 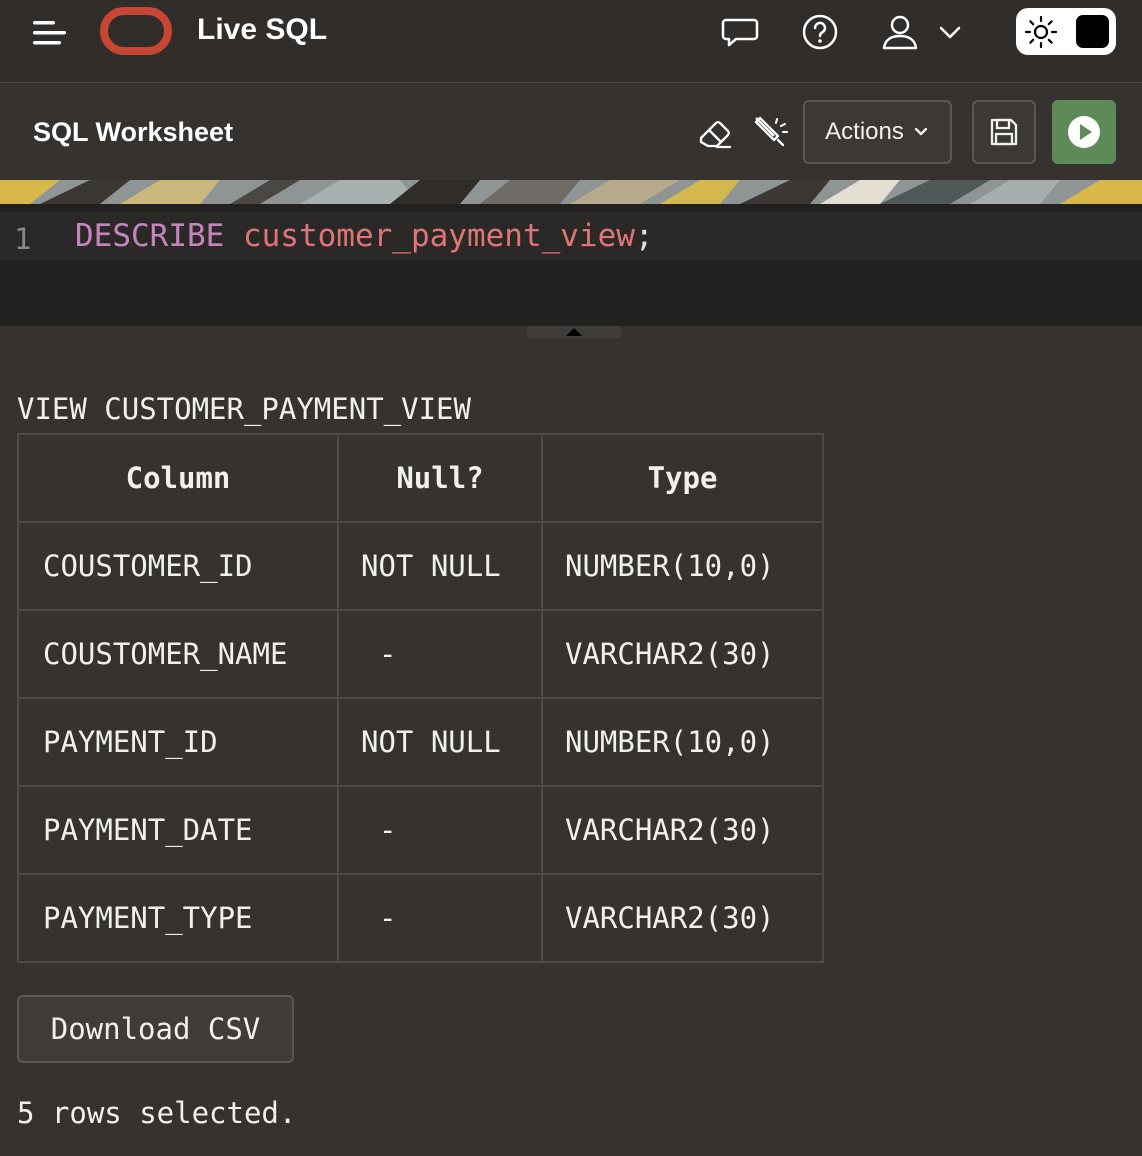 I want to click on pane-splitter, so click(x=571, y=332).